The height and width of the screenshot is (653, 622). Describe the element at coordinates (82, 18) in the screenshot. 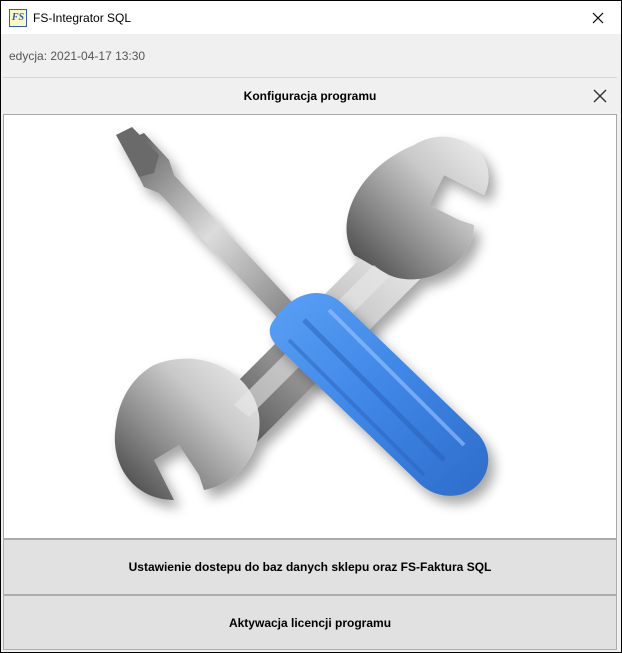

I see `window-title: FS-Integrator SQL` at that location.